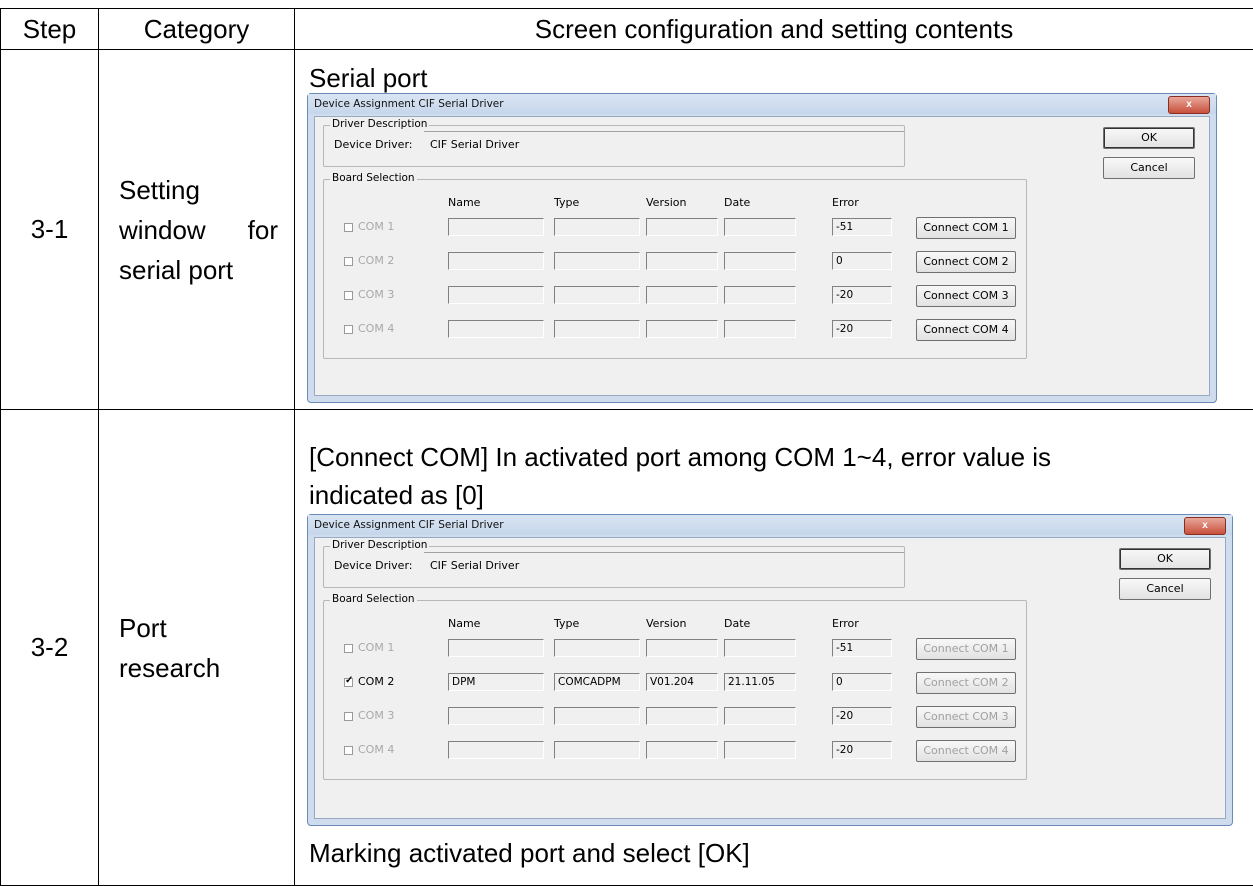 This screenshot has width=1253, height=886. What do you see at coordinates (159, 189) in the screenshot?
I see `category-line: Setting` at bounding box center [159, 189].